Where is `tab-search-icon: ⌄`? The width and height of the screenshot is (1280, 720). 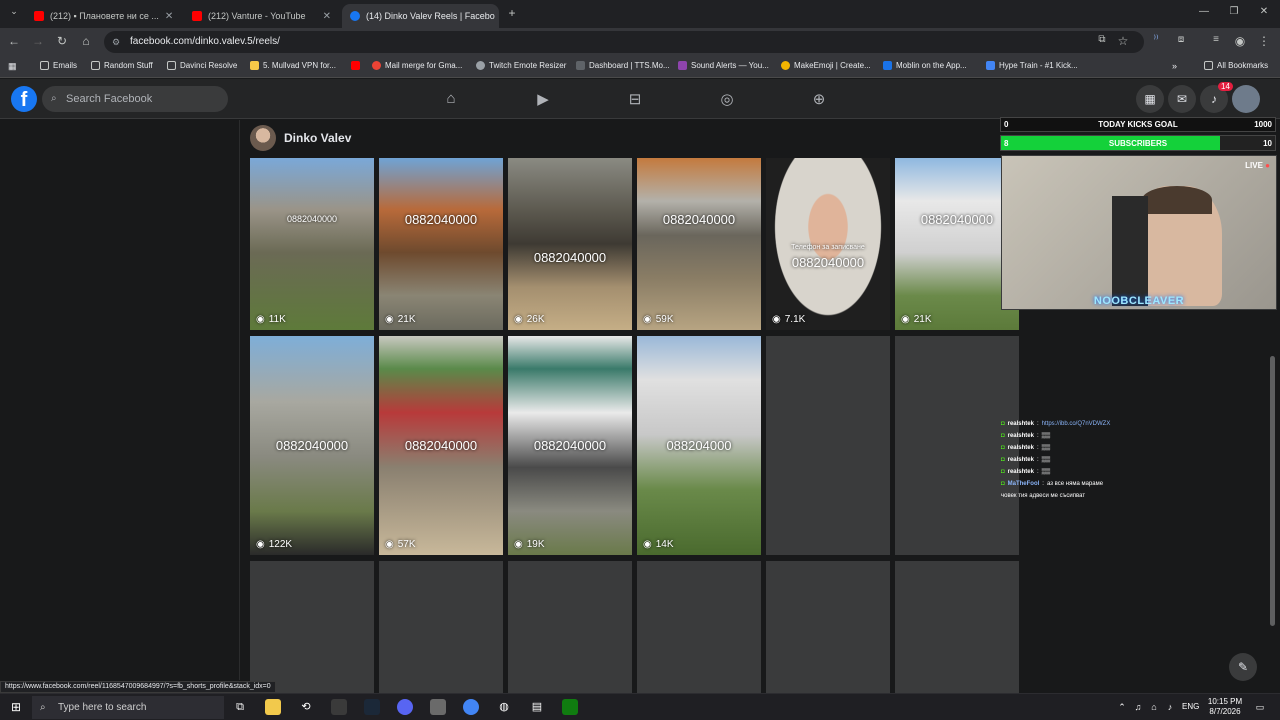 tab-search-icon: ⌄ is located at coordinates (14, 11).